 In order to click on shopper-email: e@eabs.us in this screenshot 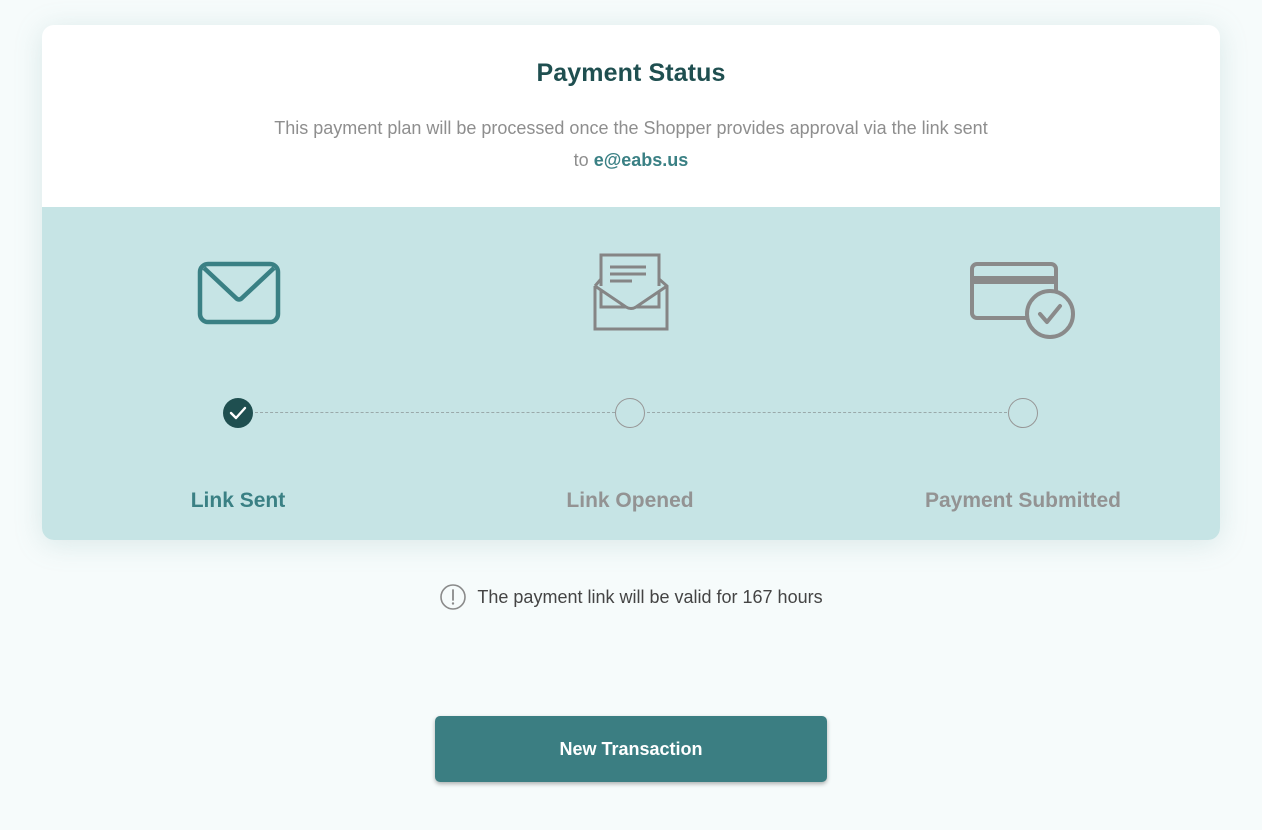, I will do `click(641, 160)`.